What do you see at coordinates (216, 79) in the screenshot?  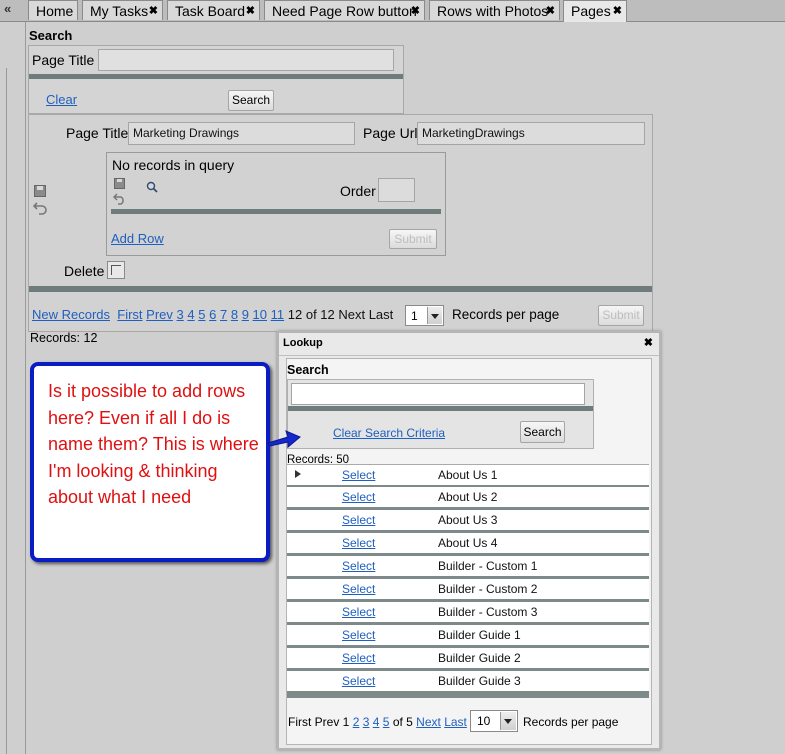 I see `search-panel: Page Title Clear Search` at bounding box center [216, 79].